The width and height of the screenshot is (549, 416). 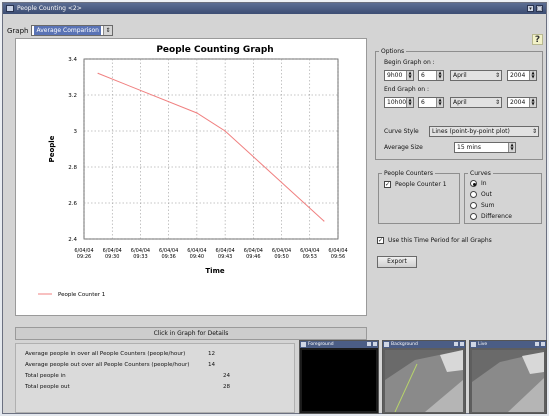 I want to click on begin-day-spinner: 6 ▲ ▼, so click(x=431, y=75).